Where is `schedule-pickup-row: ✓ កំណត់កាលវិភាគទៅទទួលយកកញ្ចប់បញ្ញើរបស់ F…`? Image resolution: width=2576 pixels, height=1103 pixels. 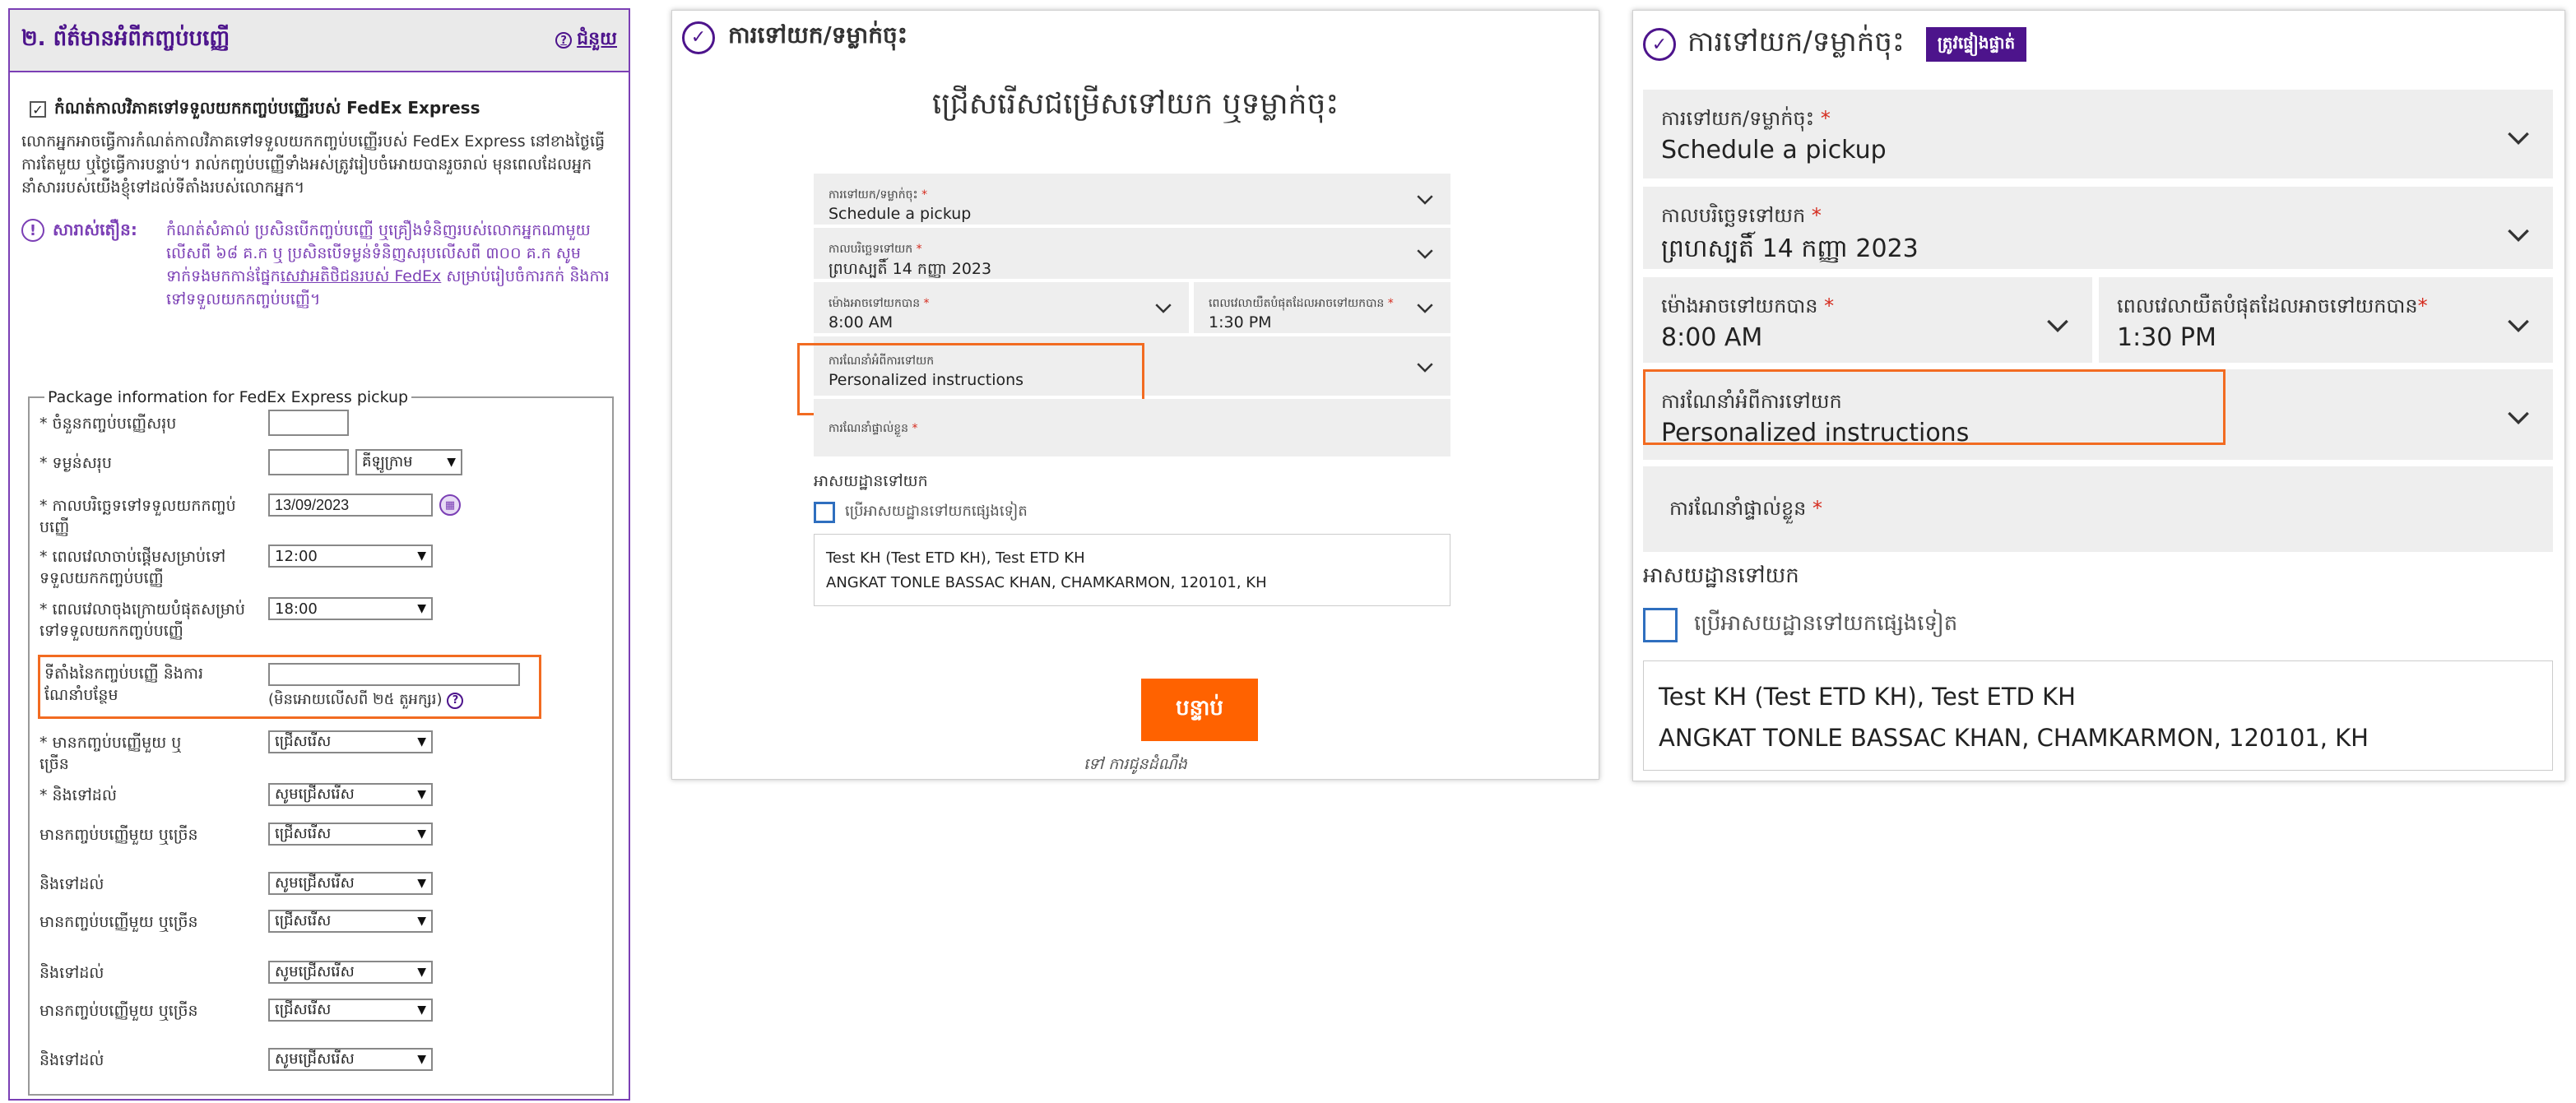
schedule-pickup-row: ✓ កំណត់កាលវិភាគទៅទទួលយកកញ្ចប់បញ្ញើរបស់ F… is located at coordinates (329, 109).